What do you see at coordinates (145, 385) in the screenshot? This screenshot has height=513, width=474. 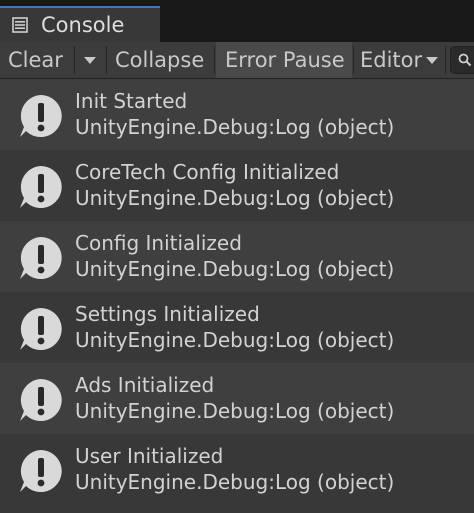 I see `log-message: Ads Initialized` at bounding box center [145, 385].